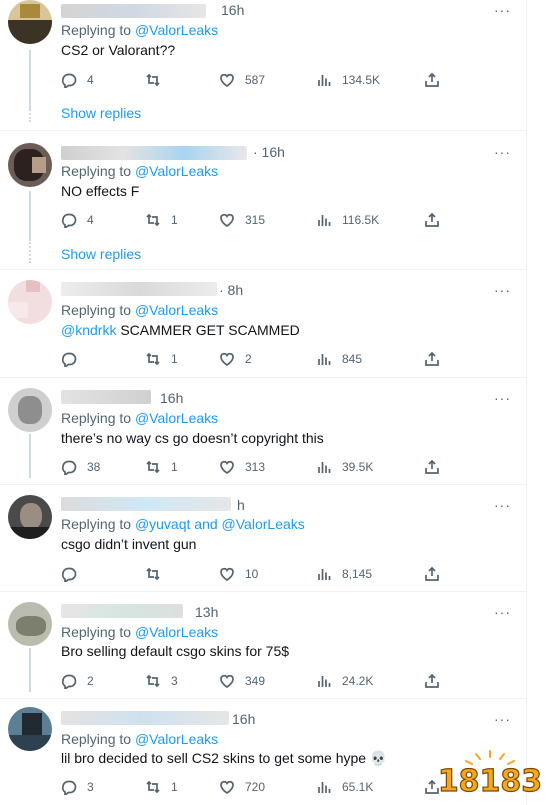 The width and height of the screenshot is (550, 805). Describe the element at coordinates (100, 191) in the screenshot. I see `tweet-text: NO effects F` at that location.